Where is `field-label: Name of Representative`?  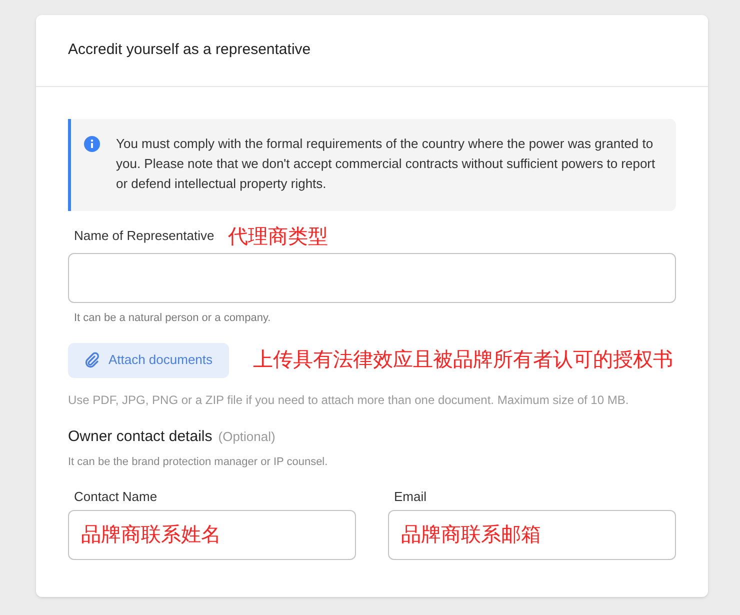 field-label: Name of Representative is located at coordinates (144, 235).